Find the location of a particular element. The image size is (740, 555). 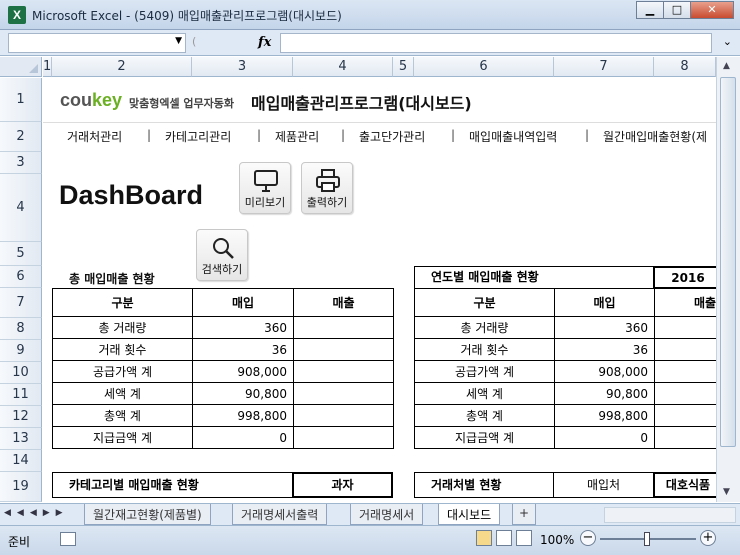

tab-navigation-icons: ◀◀◀▶▶ is located at coordinates (36, 513).